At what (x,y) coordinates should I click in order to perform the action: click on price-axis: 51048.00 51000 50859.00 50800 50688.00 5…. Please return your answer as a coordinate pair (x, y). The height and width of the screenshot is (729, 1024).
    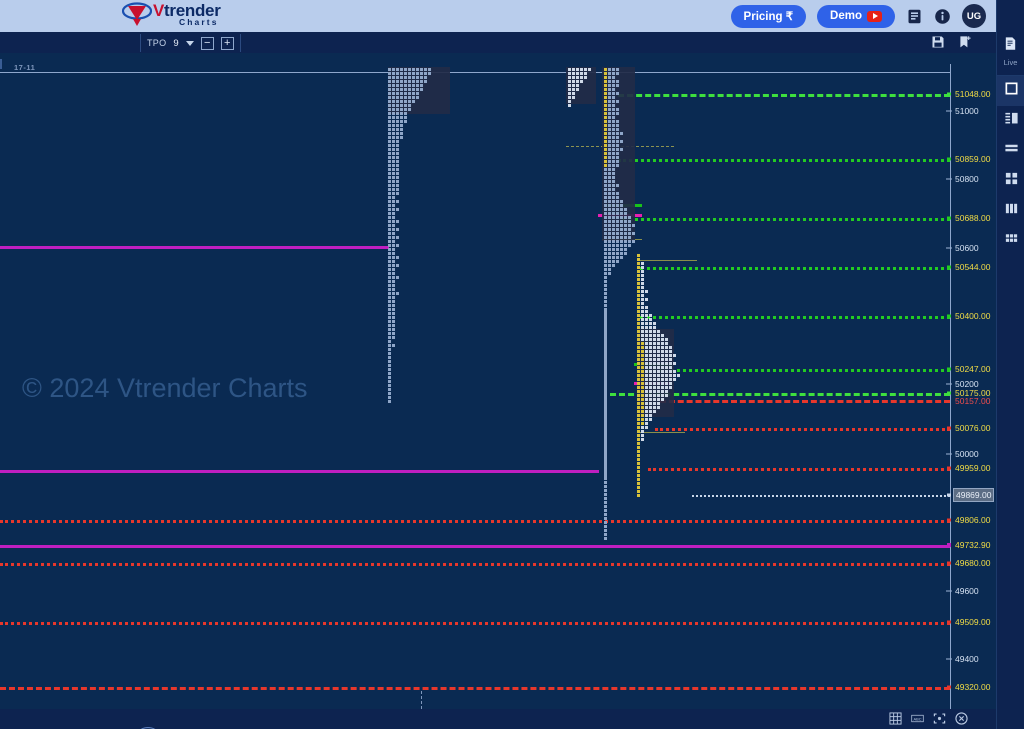
    Looking at the image, I should click on (971, 391).